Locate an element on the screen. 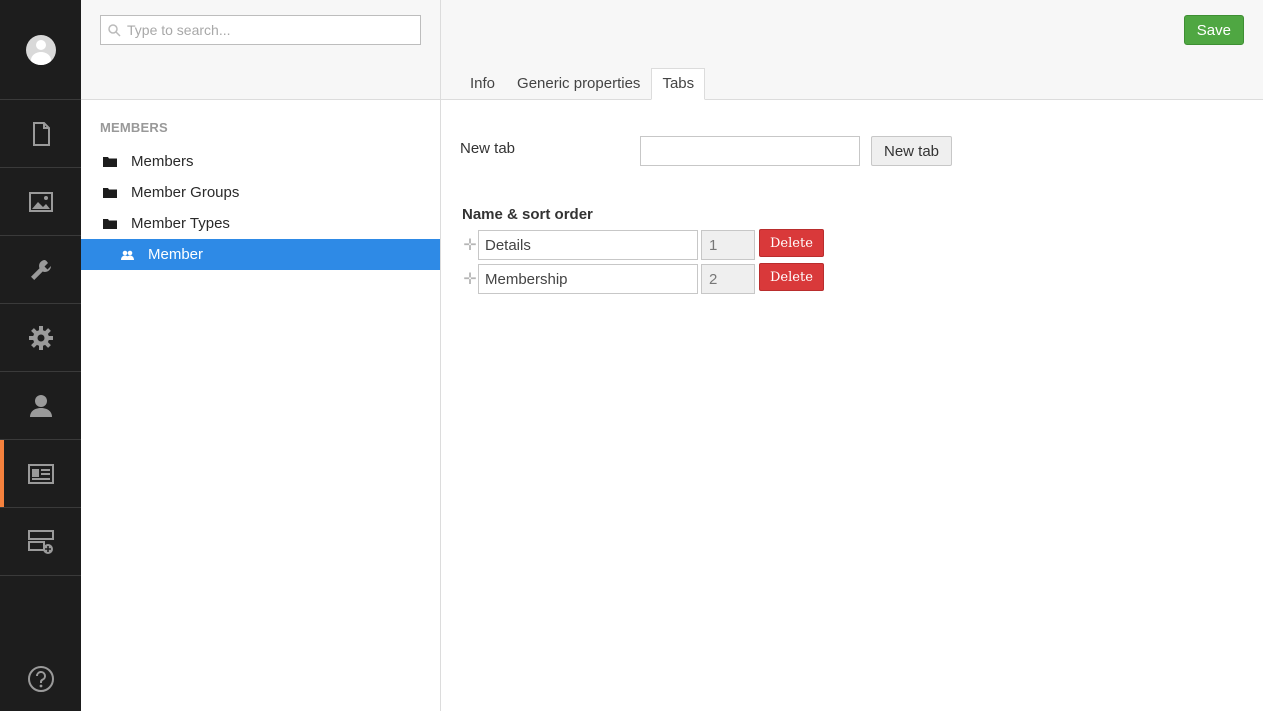 The image size is (1263, 711). help-button is located at coordinates (40, 679).